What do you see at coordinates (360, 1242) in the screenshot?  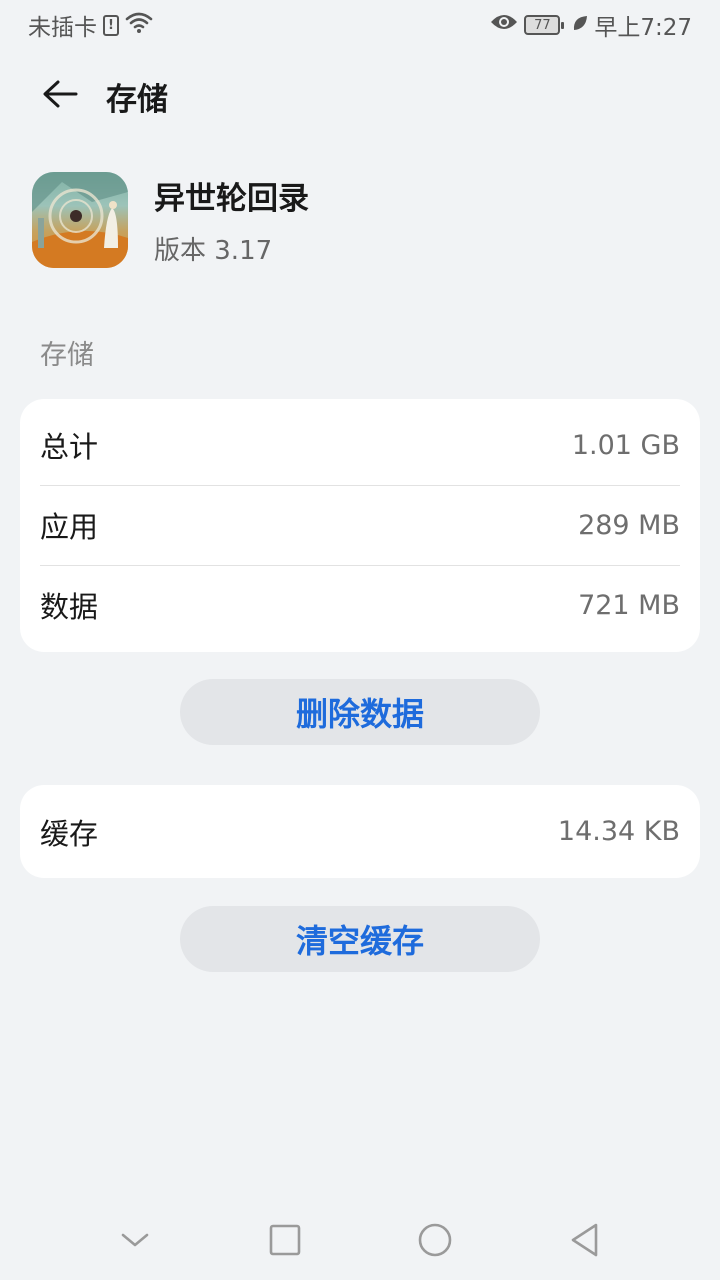 I see `system-nav-bar` at bounding box center [360, 1242].